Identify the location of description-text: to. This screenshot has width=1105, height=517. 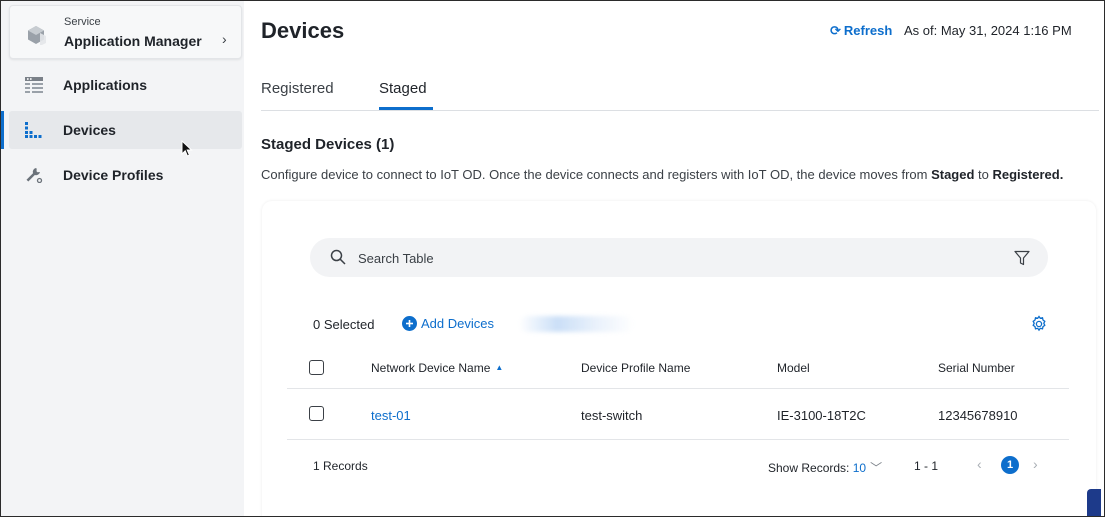
(983, 174).